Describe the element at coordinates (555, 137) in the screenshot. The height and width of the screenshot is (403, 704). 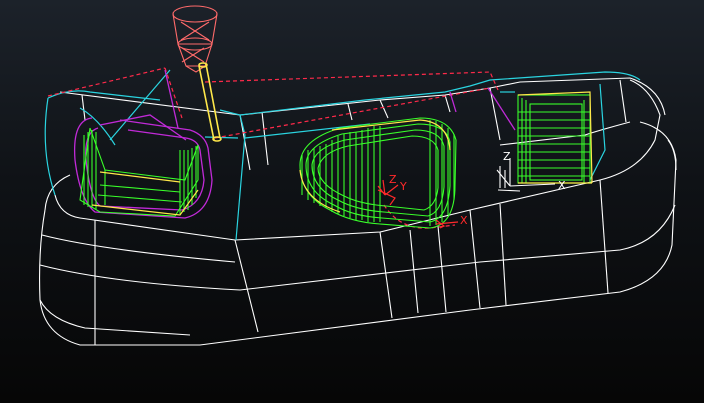
I see `boss-top-outline` at that location.